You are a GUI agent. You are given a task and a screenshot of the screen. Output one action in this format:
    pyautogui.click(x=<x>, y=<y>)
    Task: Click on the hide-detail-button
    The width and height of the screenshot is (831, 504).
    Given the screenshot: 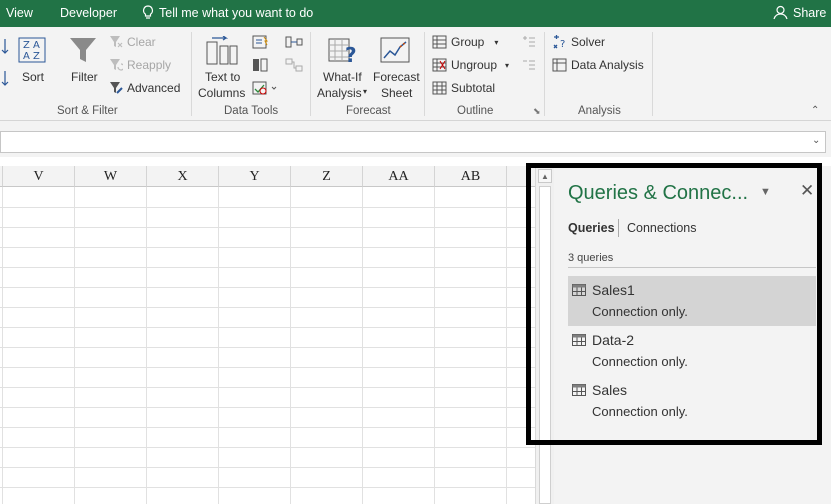 What is the action you would take?
    pyautogui.click(x=528, y=65)
    